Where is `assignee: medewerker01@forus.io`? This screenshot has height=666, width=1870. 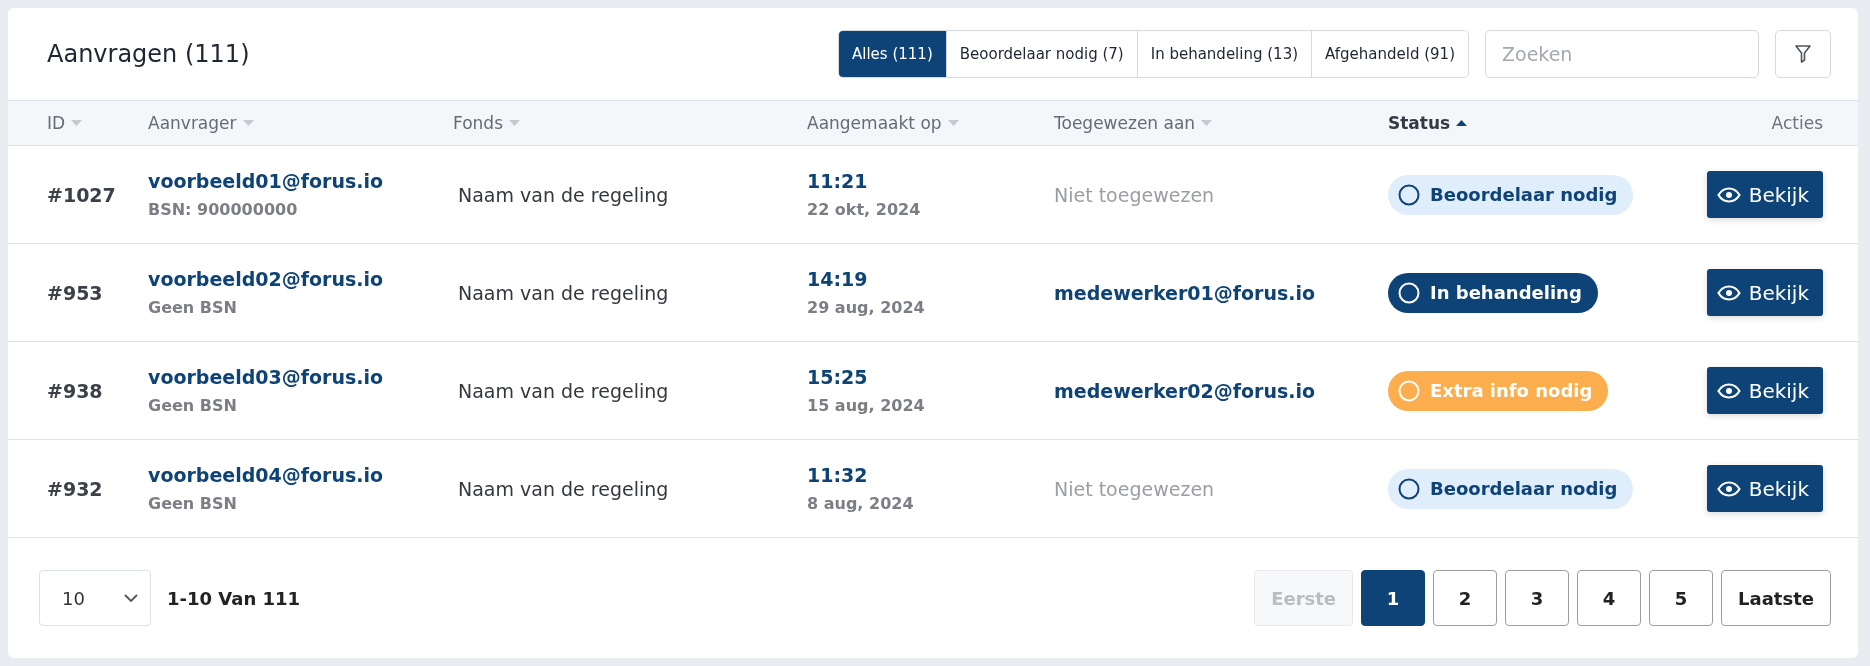 assignee: medewerker01@forus.io is located at coordinates (1185, 292).